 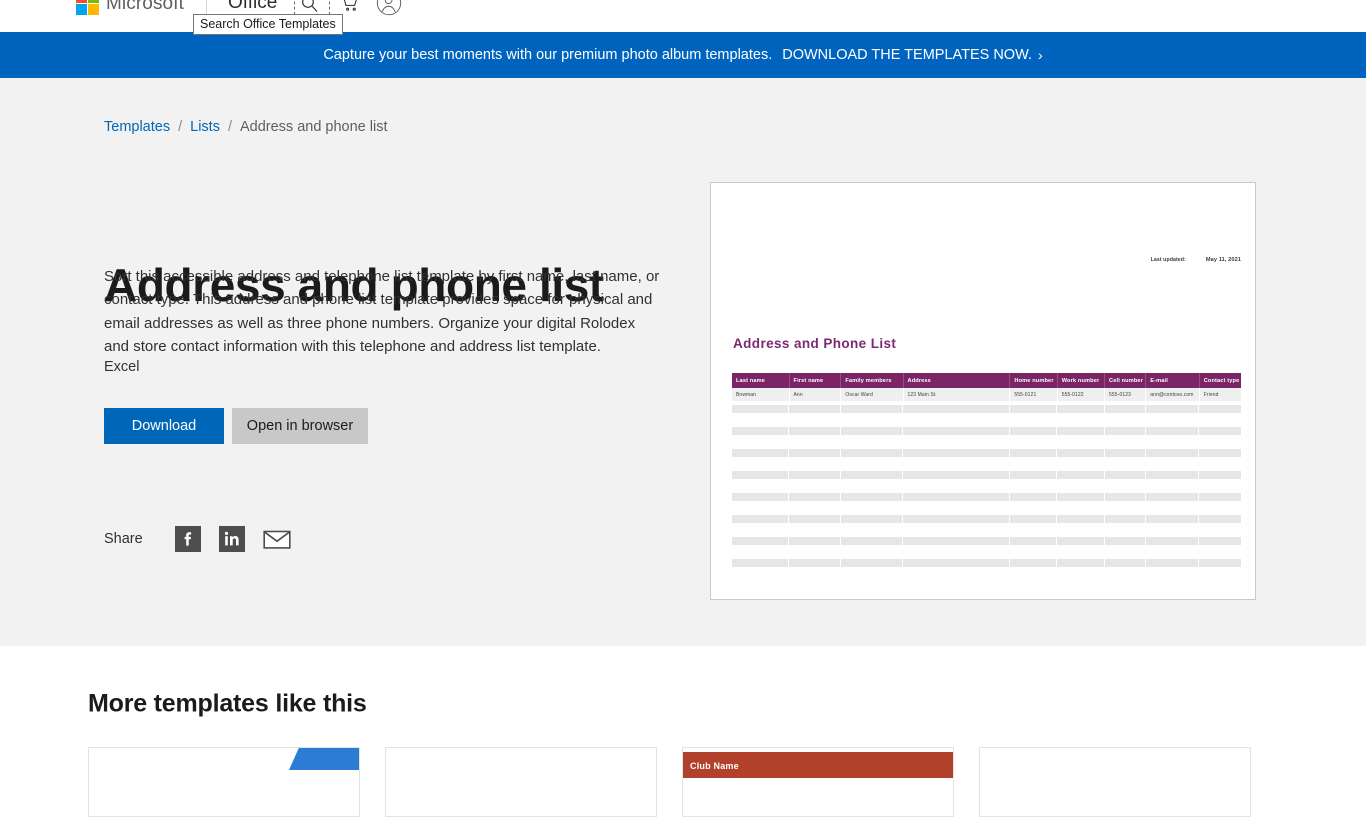 I want to click on last-updated-date: May 11, 2021, so click(x=1223, y=260).